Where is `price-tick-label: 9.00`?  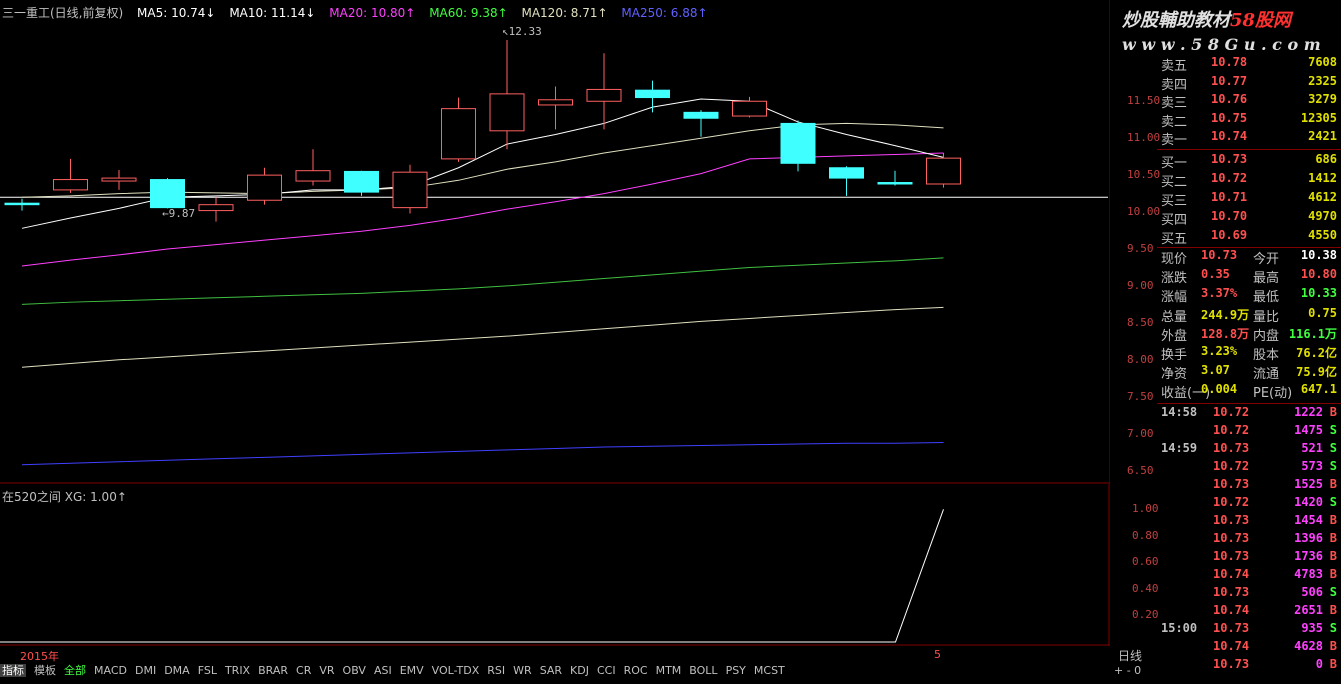 price-tick-label: 9.00 is located at coordinates (1140, 285).